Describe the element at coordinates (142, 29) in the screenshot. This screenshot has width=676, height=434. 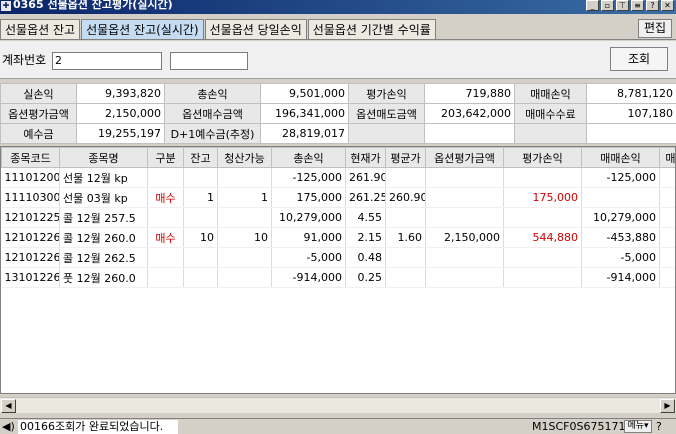
I see `tab-balance-realtime: 선물옵션 잔고(실시간)` at that location.